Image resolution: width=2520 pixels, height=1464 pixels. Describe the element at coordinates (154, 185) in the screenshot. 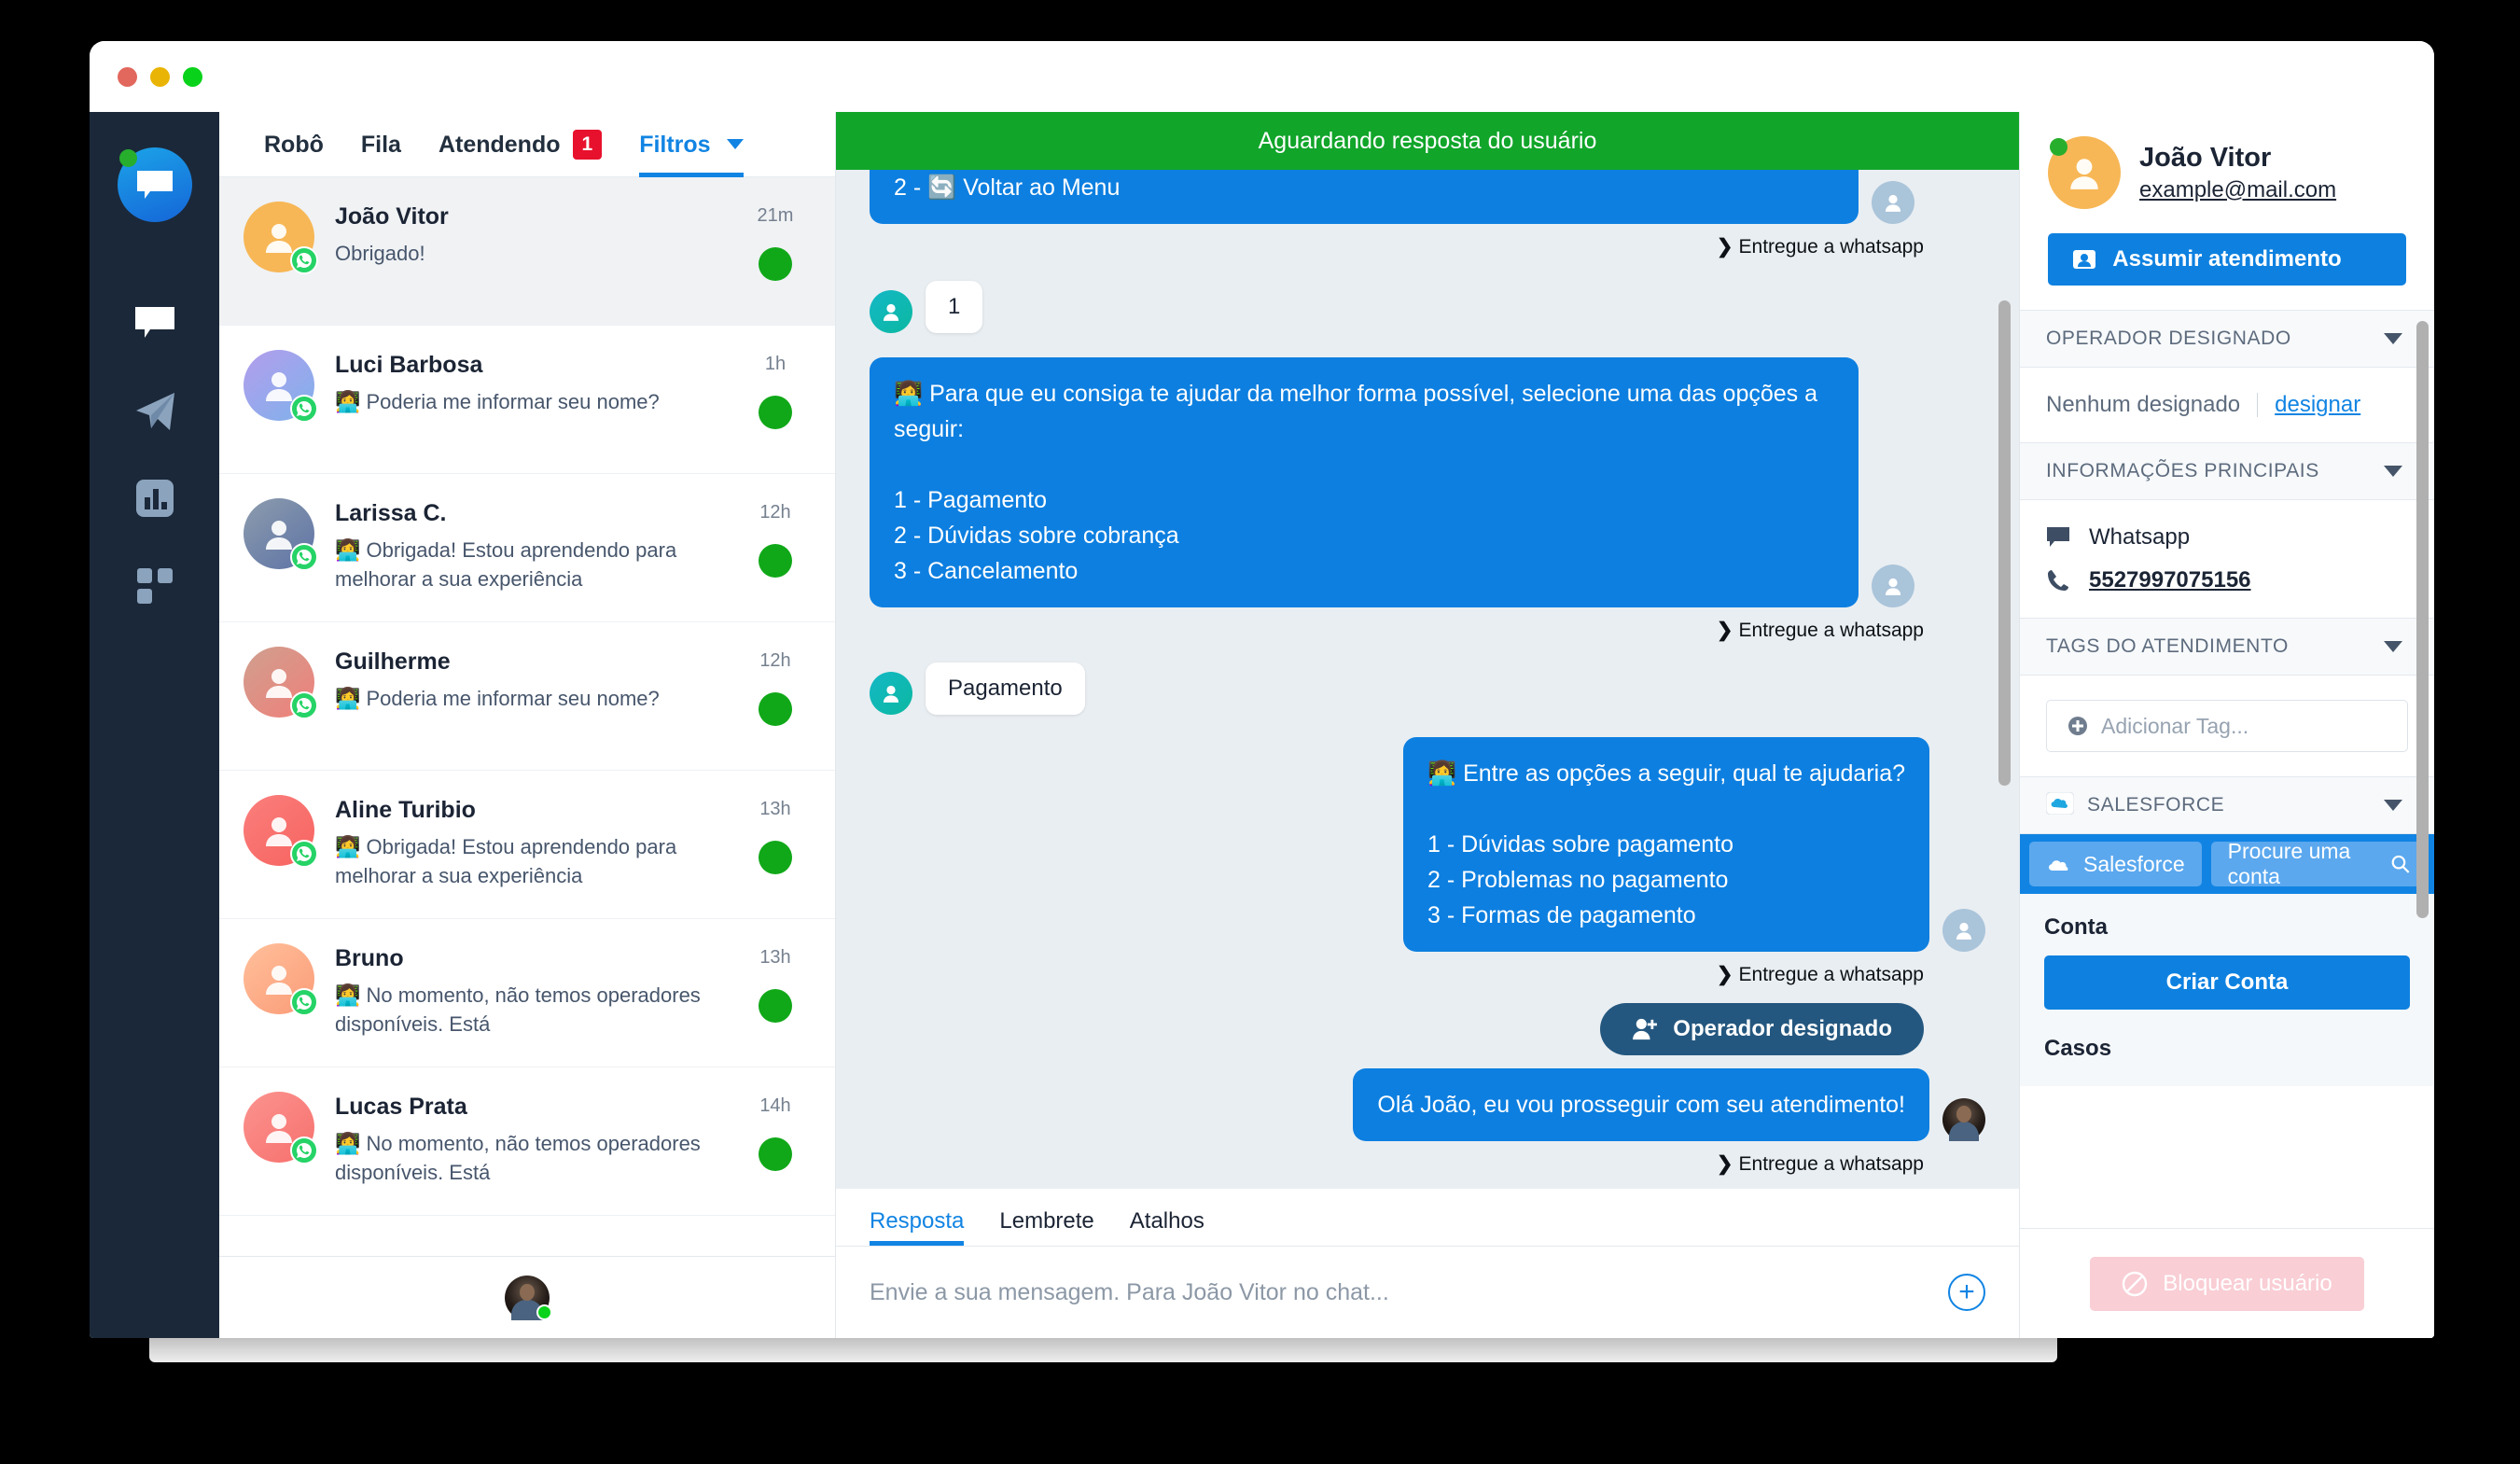

I see `chat-logo-icon` at that location.